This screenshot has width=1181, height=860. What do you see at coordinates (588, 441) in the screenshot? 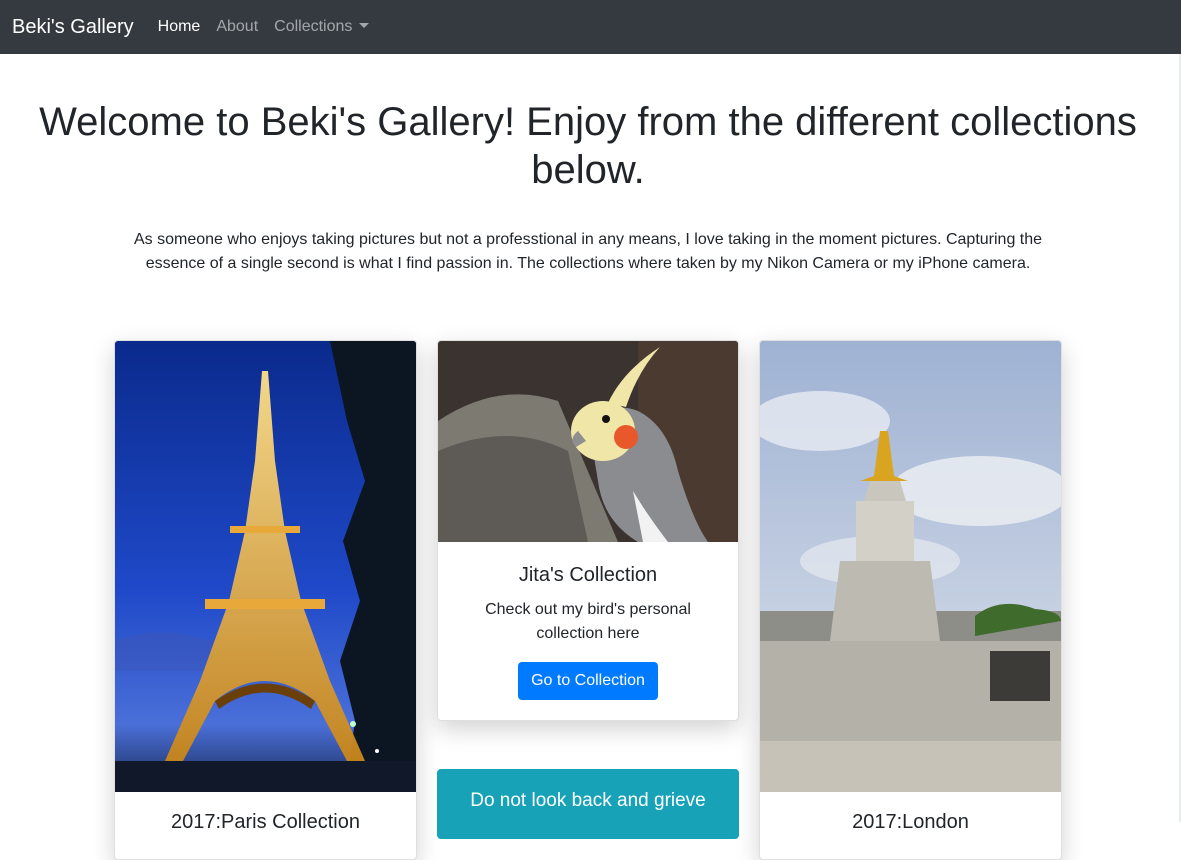
I see `cockatiel-photo` at bounding box center [588, 441].